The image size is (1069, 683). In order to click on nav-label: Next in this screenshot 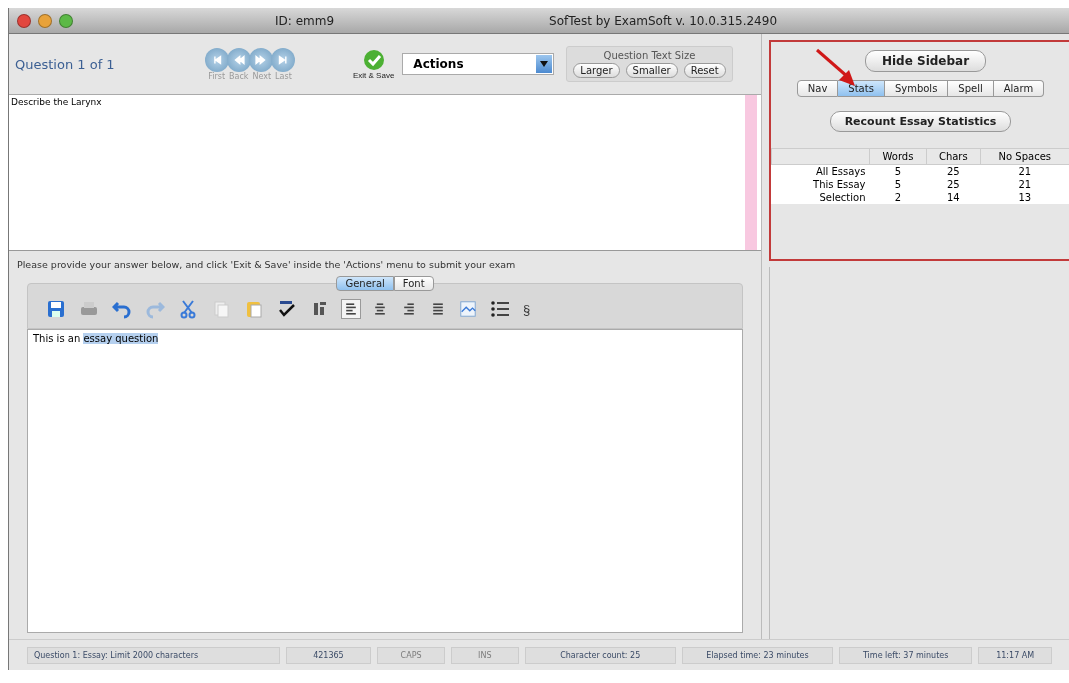, I will do `click(262, 76)`.